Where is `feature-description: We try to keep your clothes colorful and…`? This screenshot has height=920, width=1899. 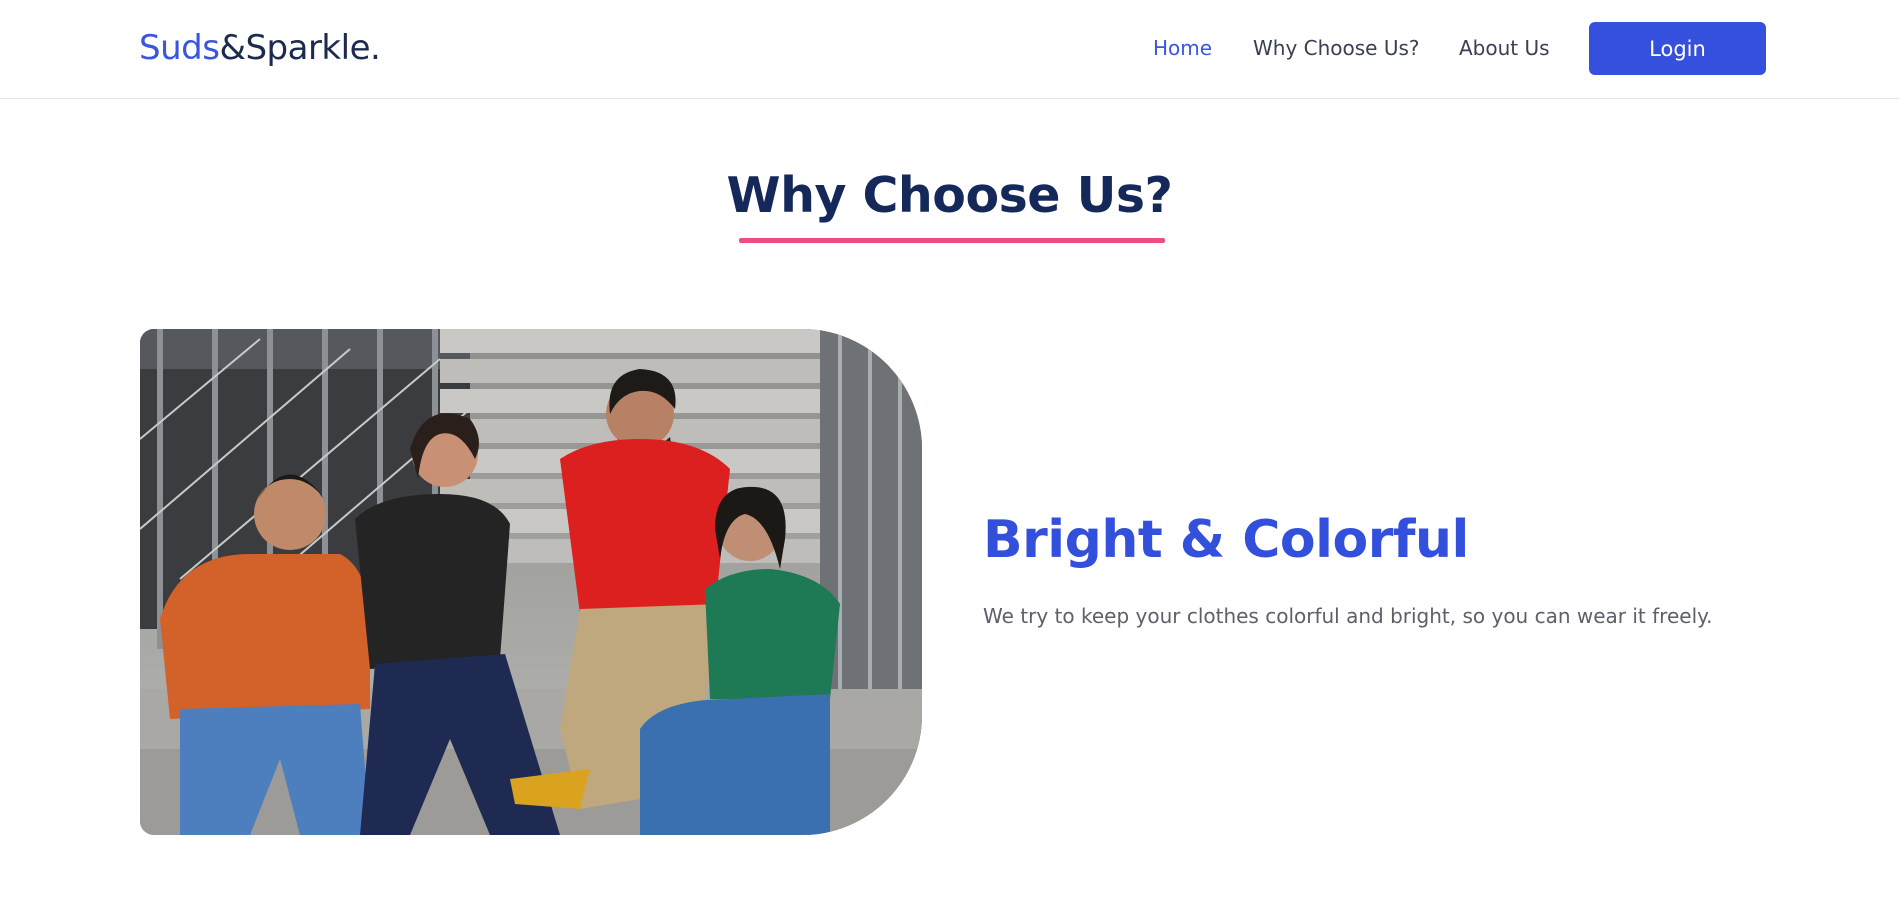 feature-description: We try to keep your clothes colorful and… is located at coordinates (1348, 616).